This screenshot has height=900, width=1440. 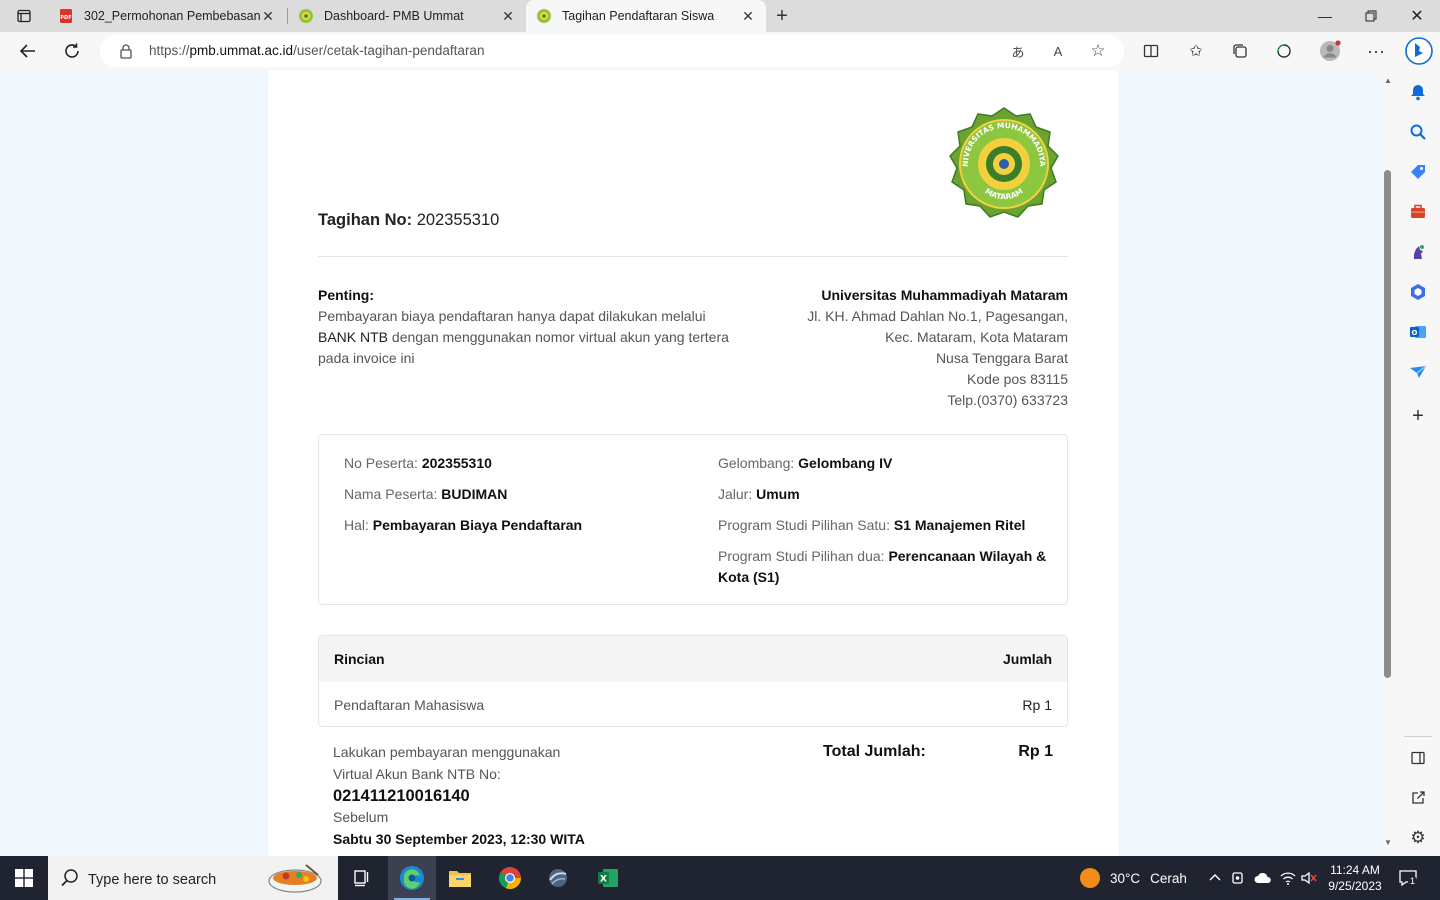 I want to click on tab-actions-button, so click(x=24, y=16).